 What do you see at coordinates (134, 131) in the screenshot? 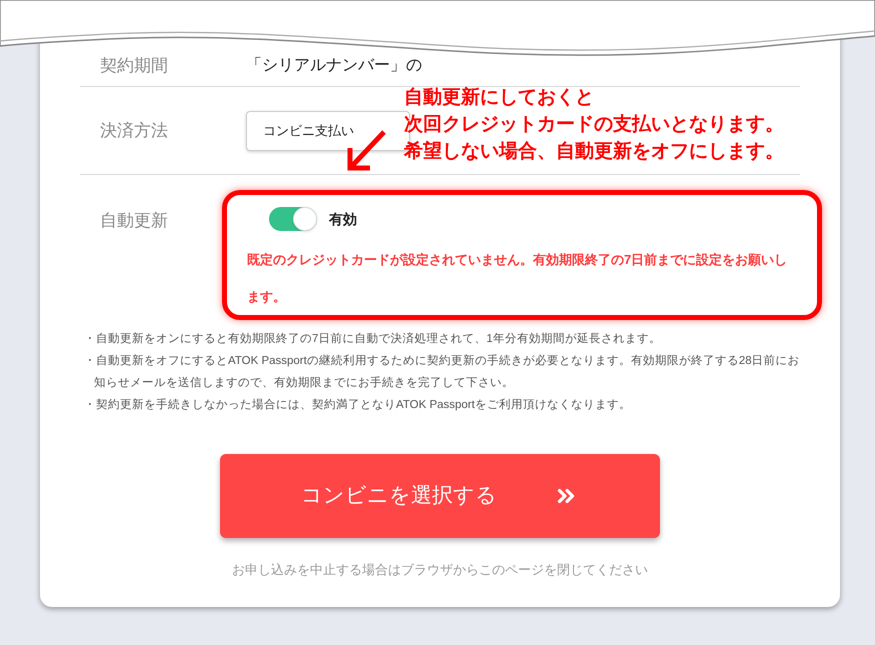
I see `row-label: 決済方法` at bounding box center [134, 131].